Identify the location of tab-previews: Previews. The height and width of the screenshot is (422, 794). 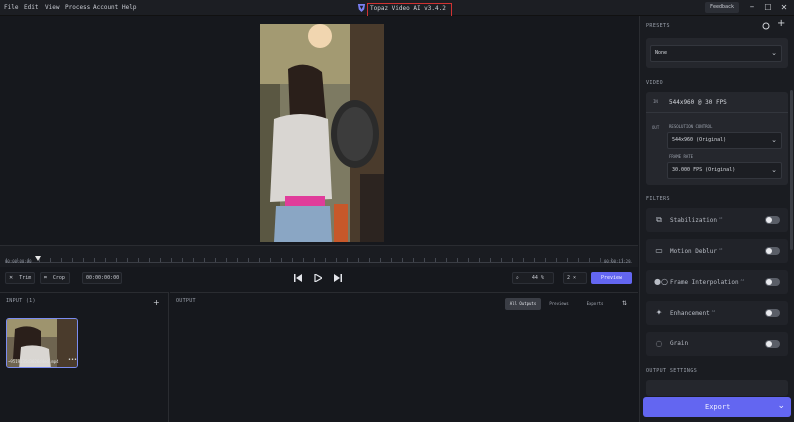
(559, 304).